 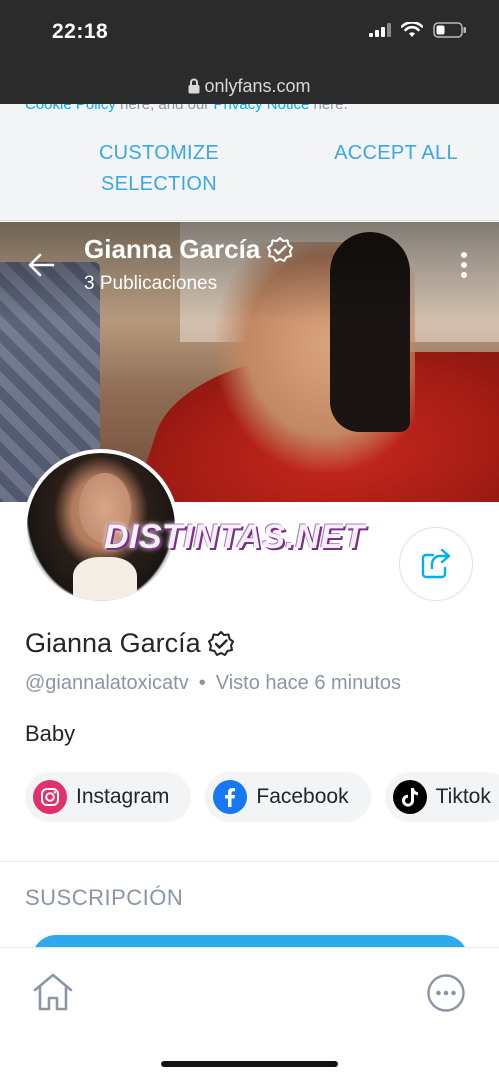 I want to click on section-divider, so click(x=249, y=861).